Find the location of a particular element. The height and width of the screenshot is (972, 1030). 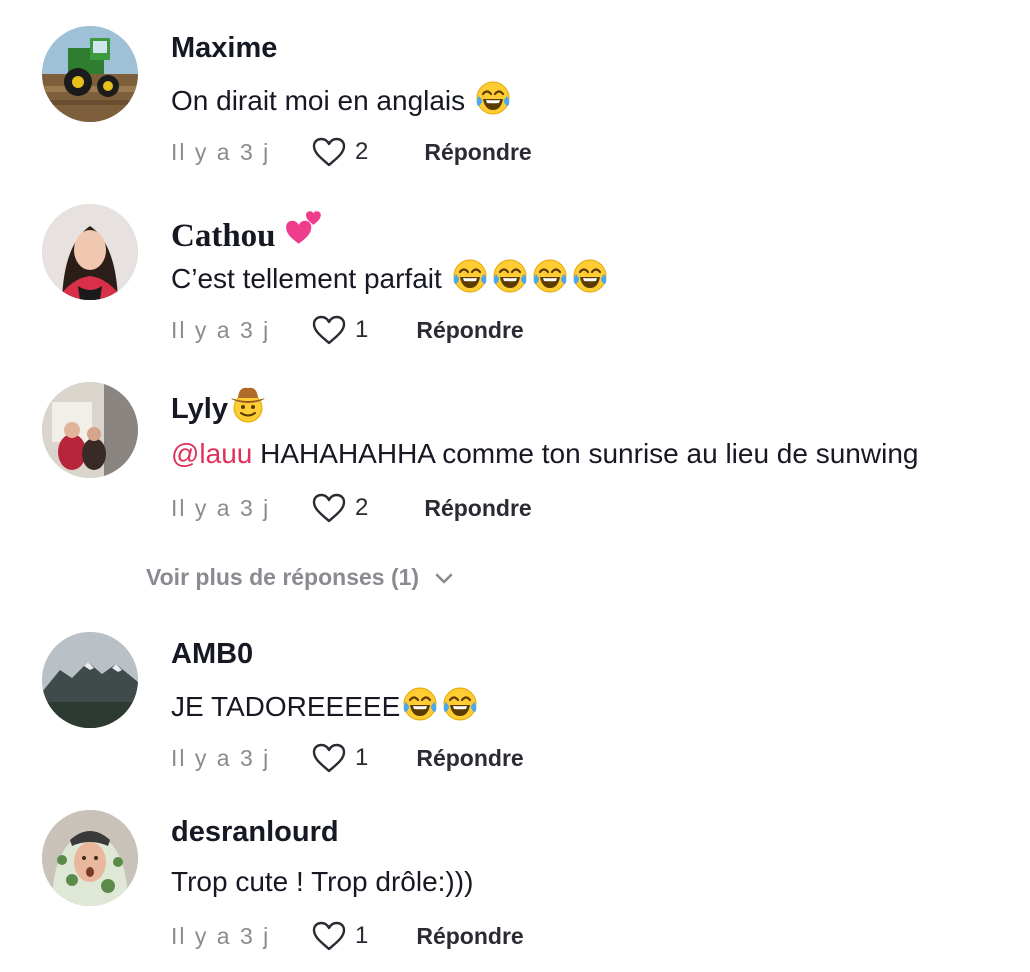

comment-text-body: On dirait moi en anglais is located at coordinates (318, 100).